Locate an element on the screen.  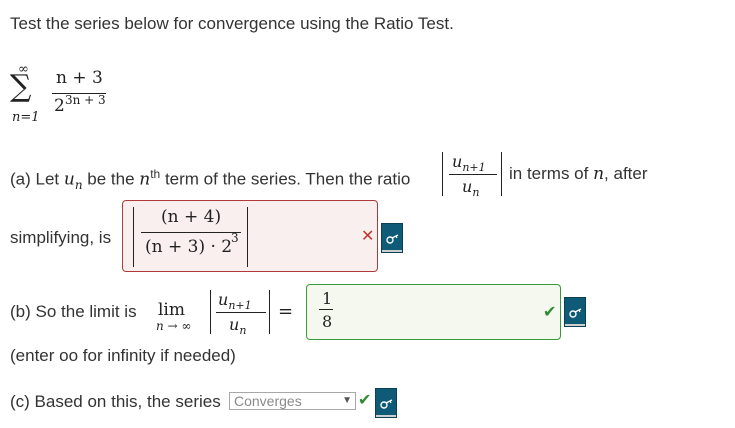
part-b-limit-expression: lim n → ∞ un+1 un = is located at coordinates (225, 313).